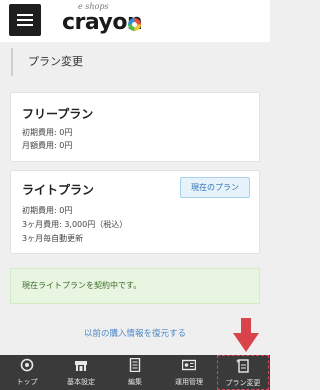  I want to click on dashboard-icon, so click(27, 365).